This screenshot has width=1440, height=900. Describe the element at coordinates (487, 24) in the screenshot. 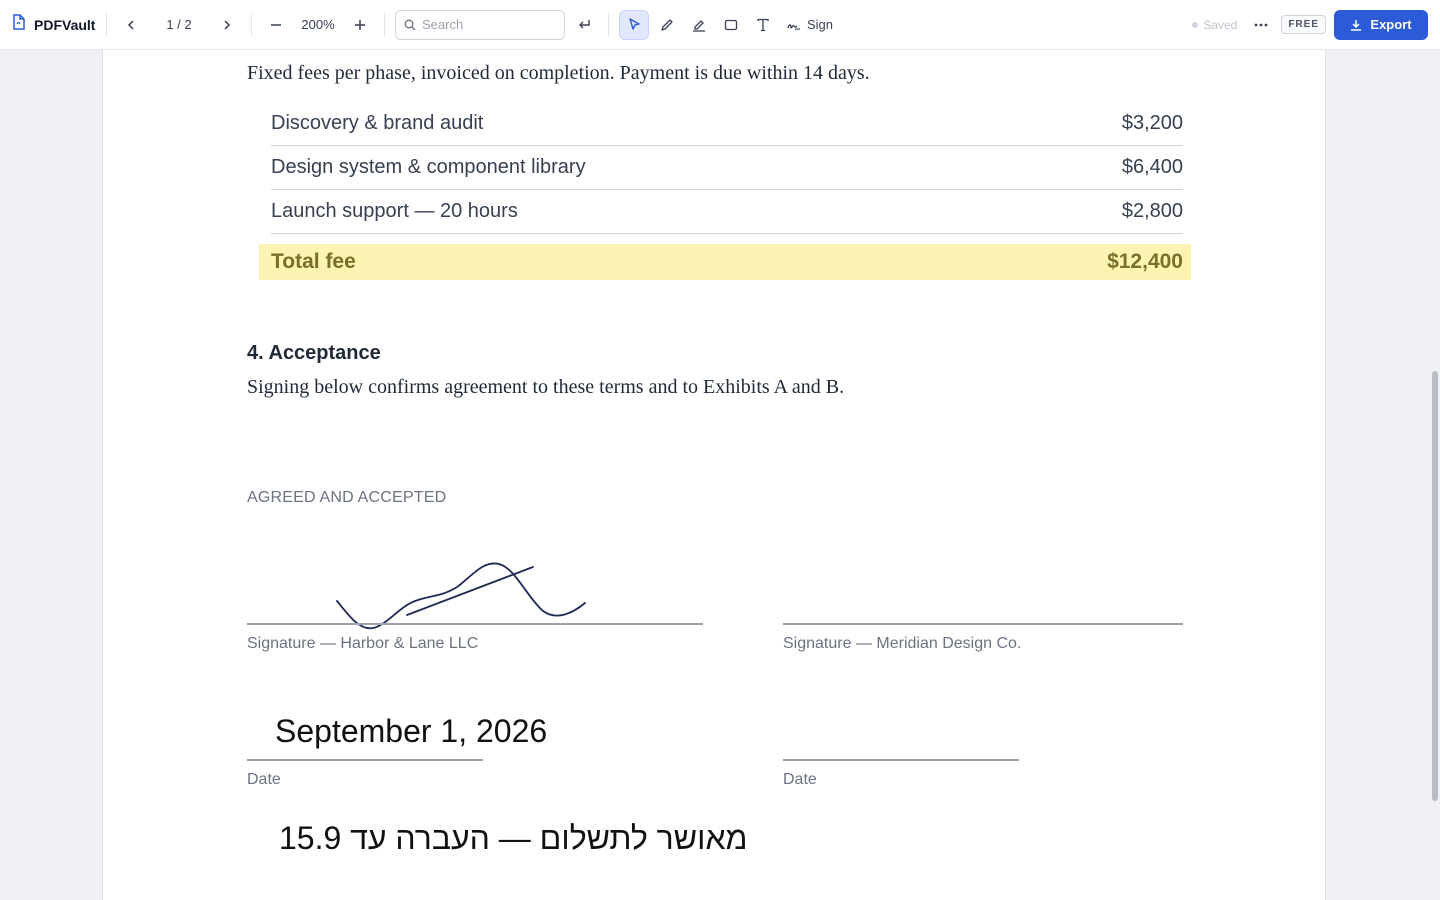

I see `search-input` at that location.